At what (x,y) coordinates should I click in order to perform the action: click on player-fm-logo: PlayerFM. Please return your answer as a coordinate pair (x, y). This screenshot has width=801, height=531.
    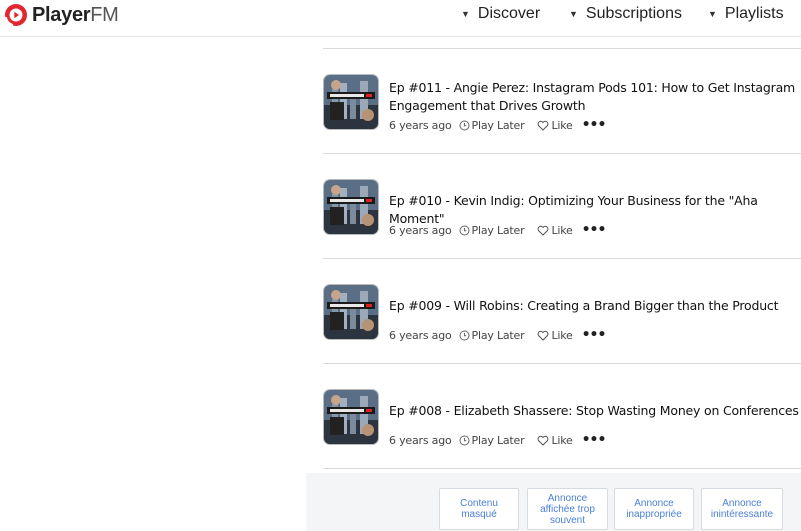
    Looking at the image, I should click on (61, 15).